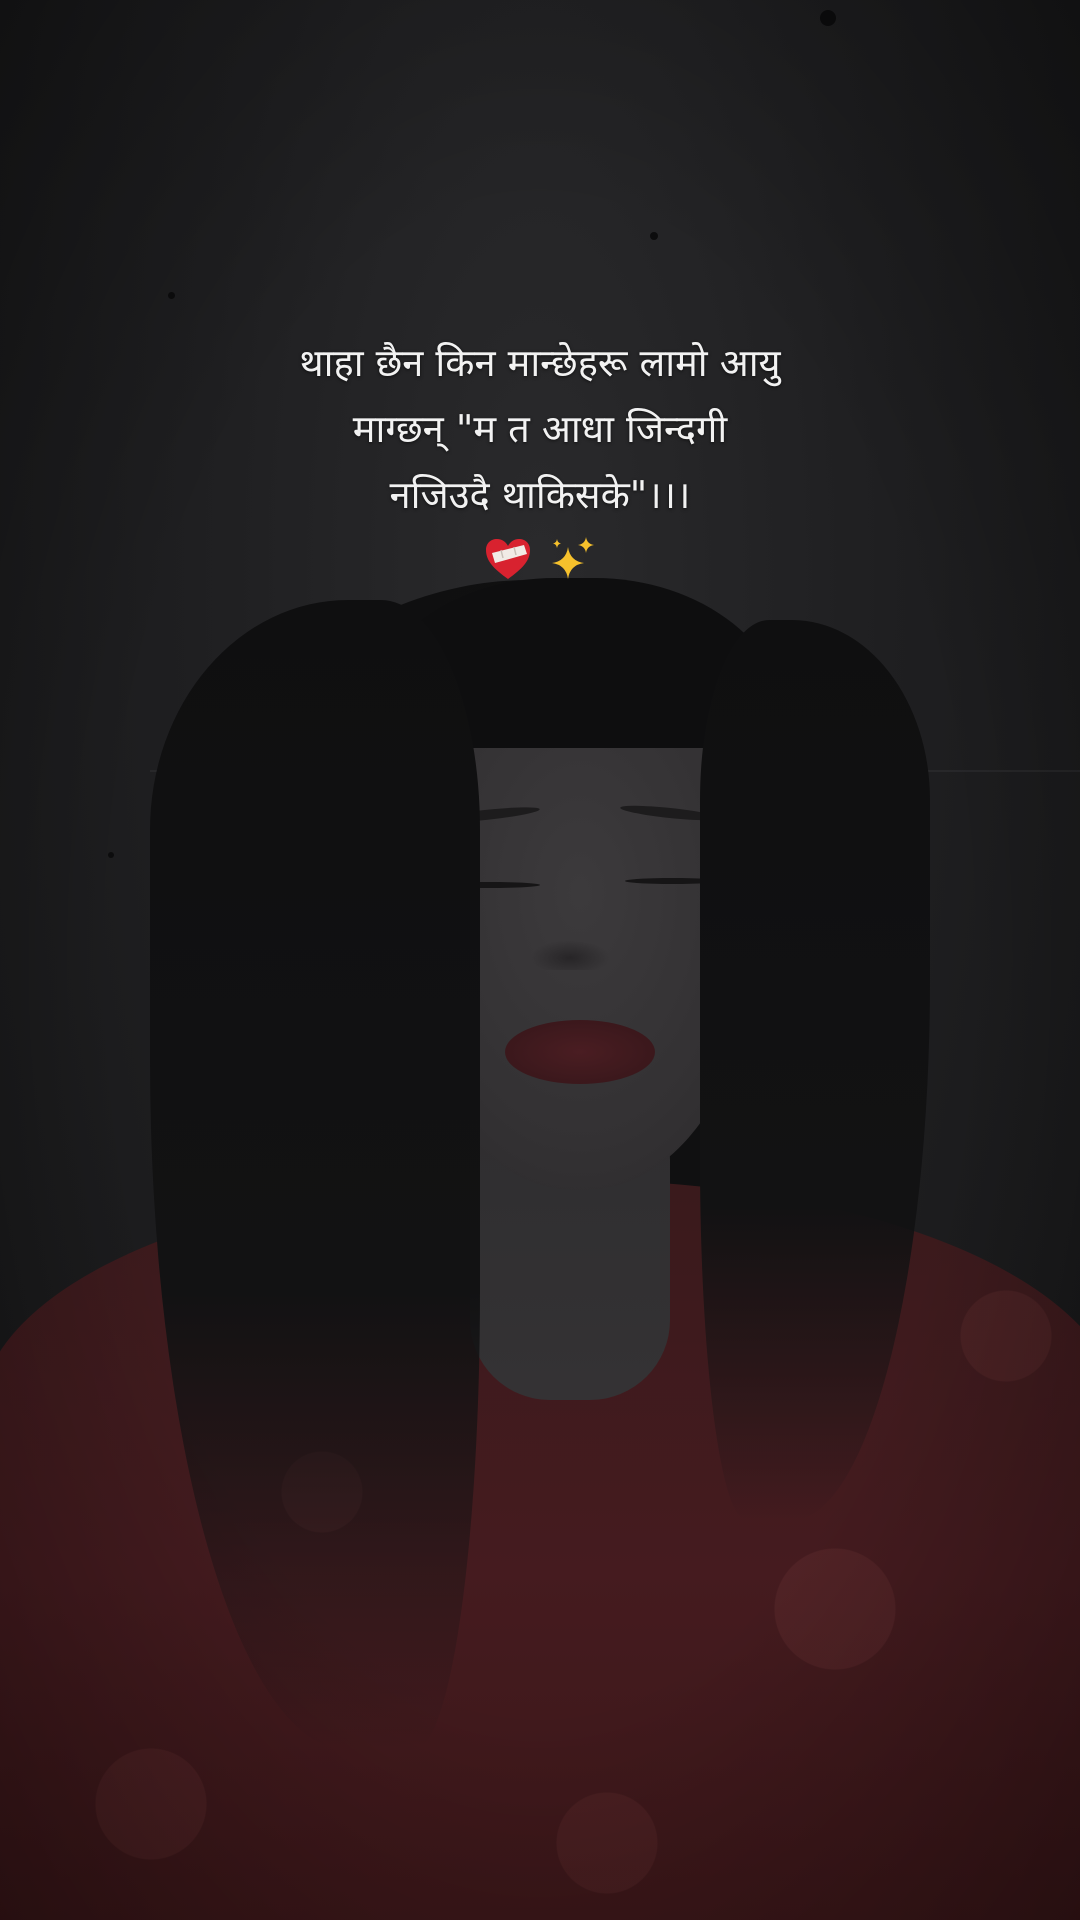 This screenshot has height=1920, width=1080. I want to click on red-lips, so click(580, 1052).